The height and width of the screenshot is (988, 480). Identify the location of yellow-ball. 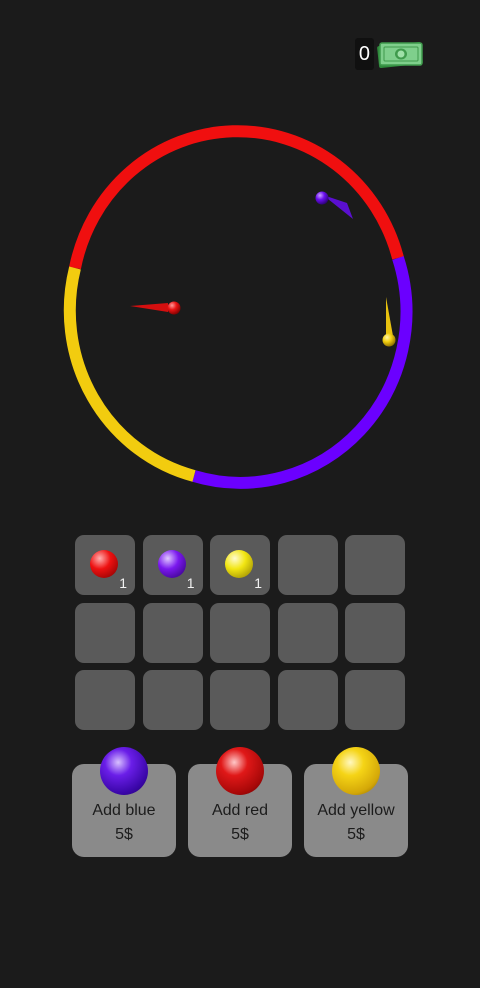
(389, 340).